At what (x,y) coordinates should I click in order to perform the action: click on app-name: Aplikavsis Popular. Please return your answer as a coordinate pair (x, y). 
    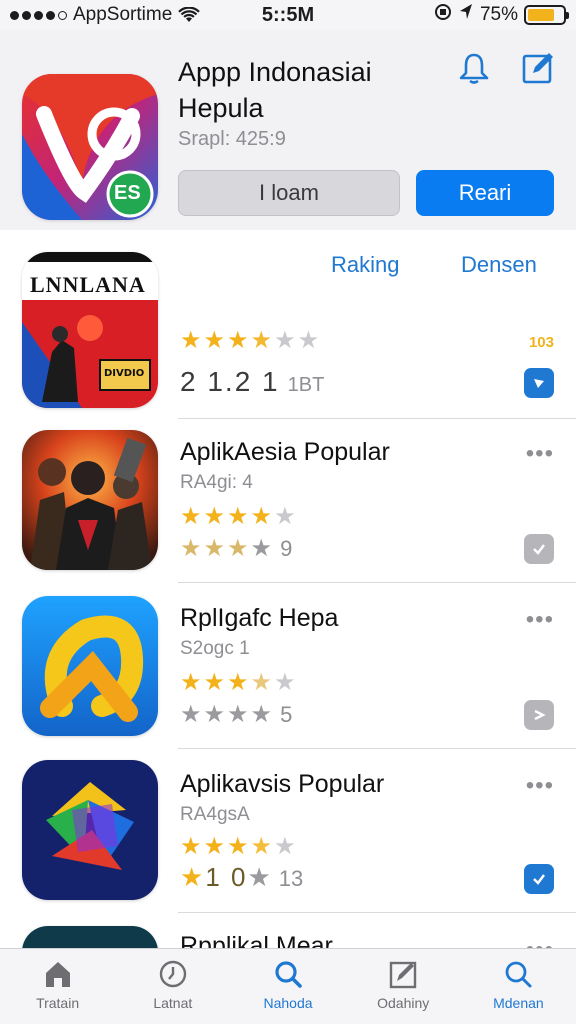
    Looking at the image, I should click on (282, 784).